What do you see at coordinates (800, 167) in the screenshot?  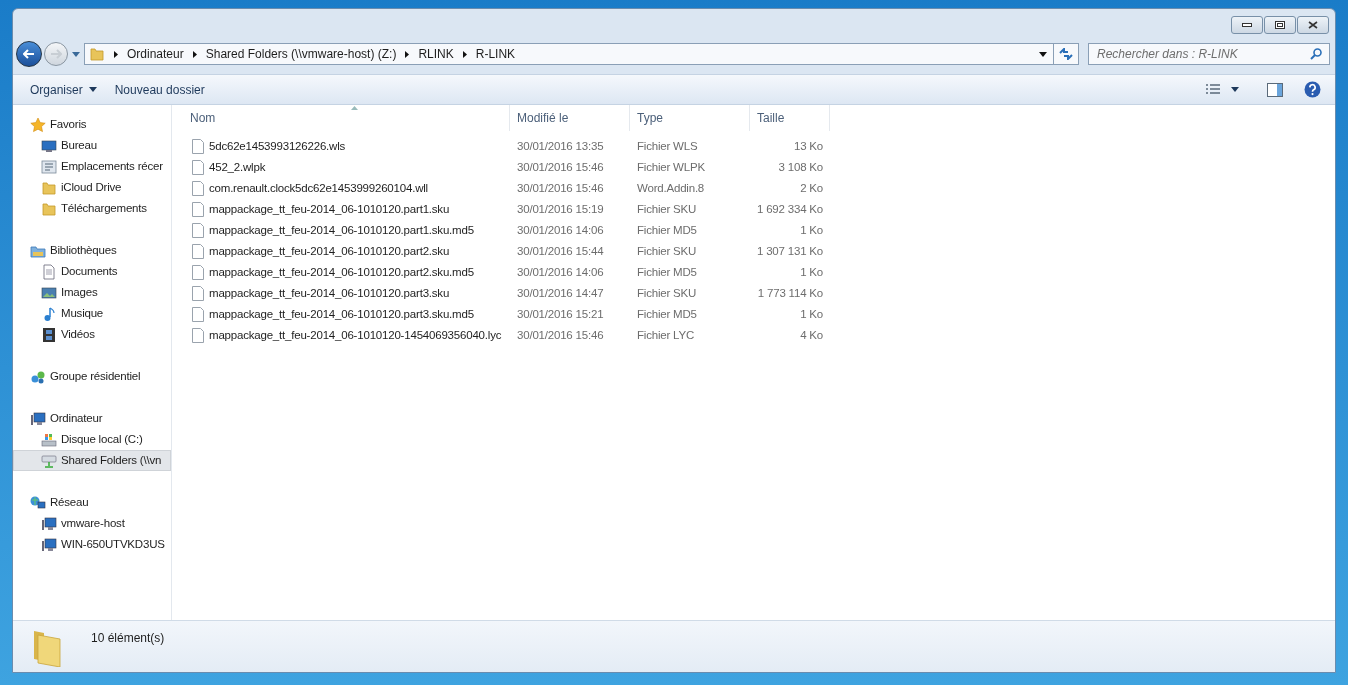 I see `file-size: 3 108 Ko` at bounding box center [800, 167].